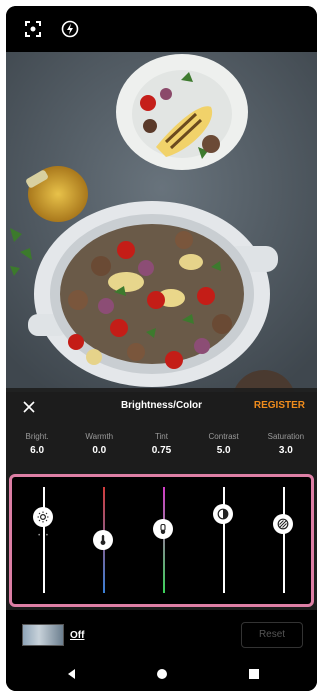 This screenshot has height=697, width=323. I want to click on back-icon, so click(72, 674).